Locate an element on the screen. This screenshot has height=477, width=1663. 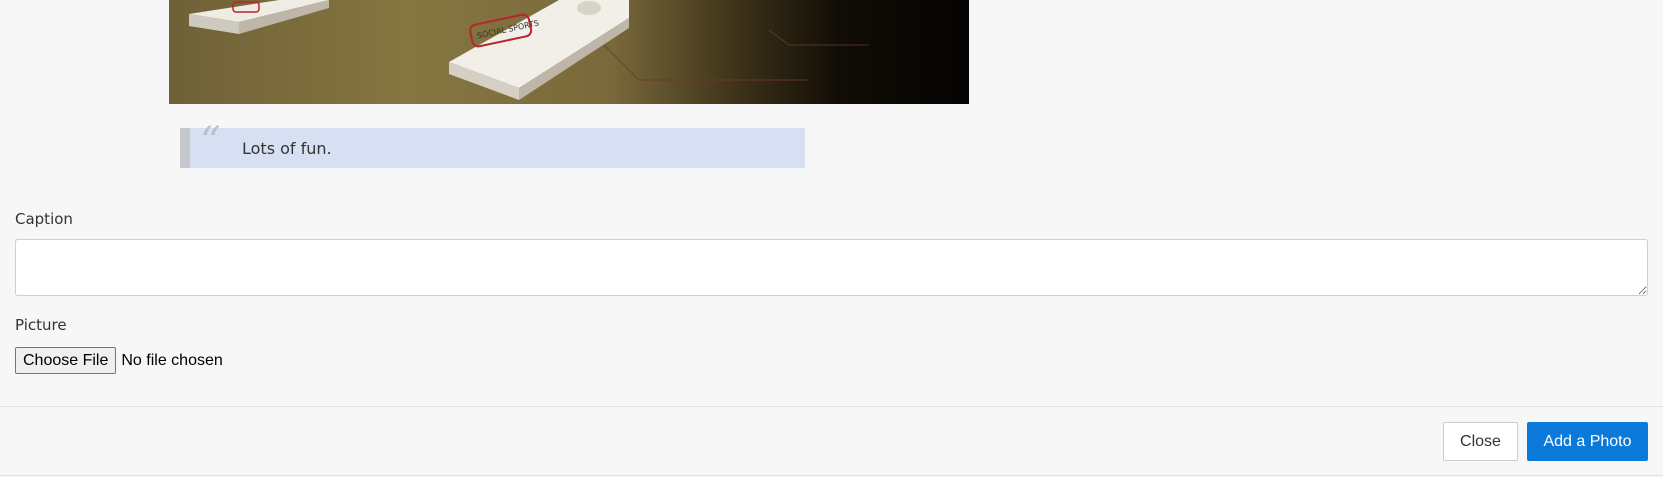
file-status-text: No file chosen is located at coordinates (172, 360).